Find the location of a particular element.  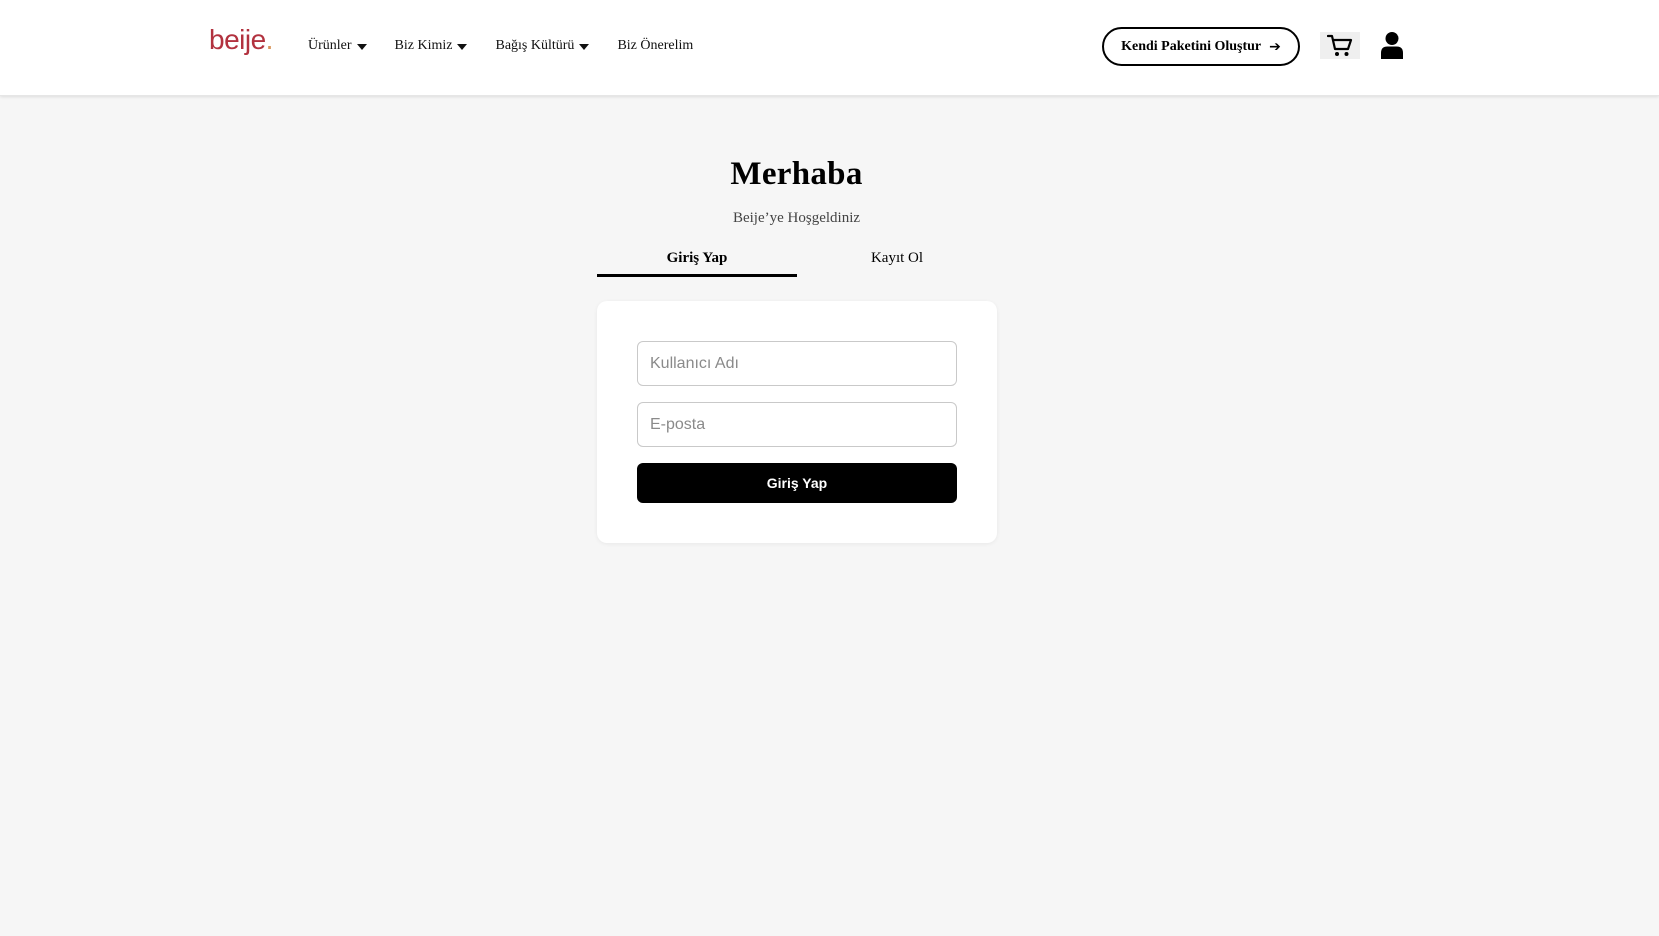

auth-tabs: Giriş Yap Kayıt Ol is located at coordinates (797, 260).